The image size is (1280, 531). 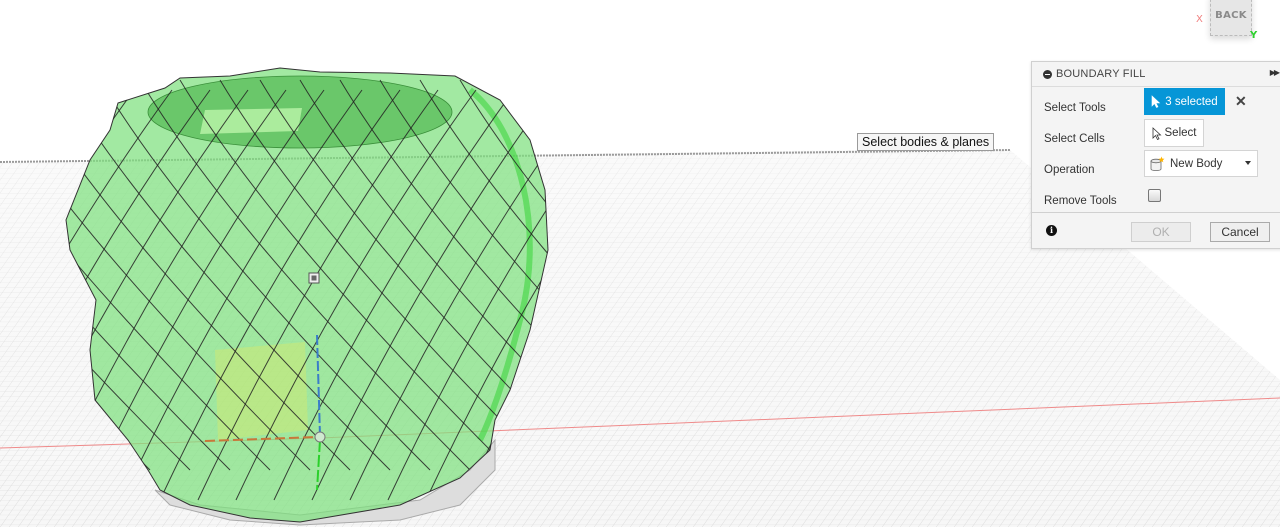 I want to click on select-cells-value: Select, so click(x=1180, y=133).